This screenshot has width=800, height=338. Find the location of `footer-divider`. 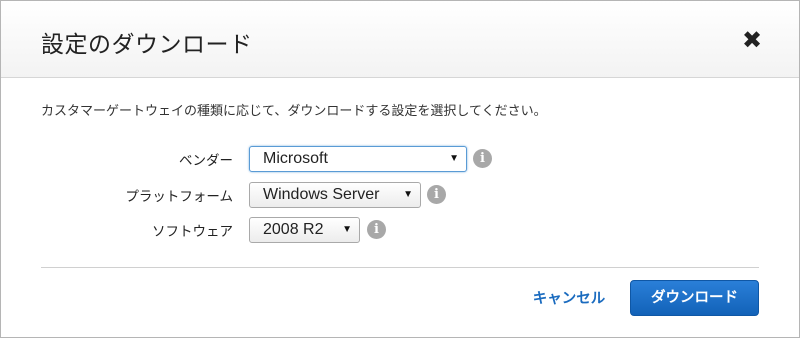

footer-divider is located at coordinates (400, 267).